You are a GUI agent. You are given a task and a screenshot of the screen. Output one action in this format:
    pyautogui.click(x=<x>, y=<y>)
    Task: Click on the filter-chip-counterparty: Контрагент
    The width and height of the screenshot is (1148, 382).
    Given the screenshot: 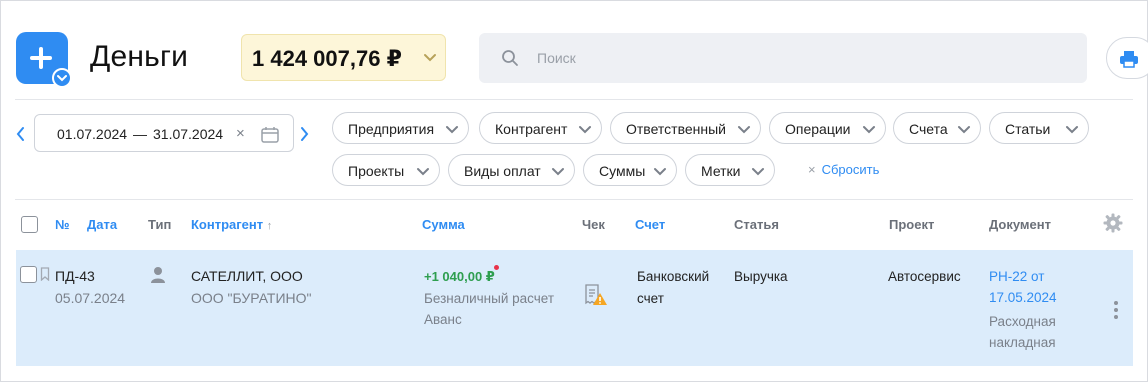 What is the action you would take?
    pyautogui.click(x=540, y=128)
    